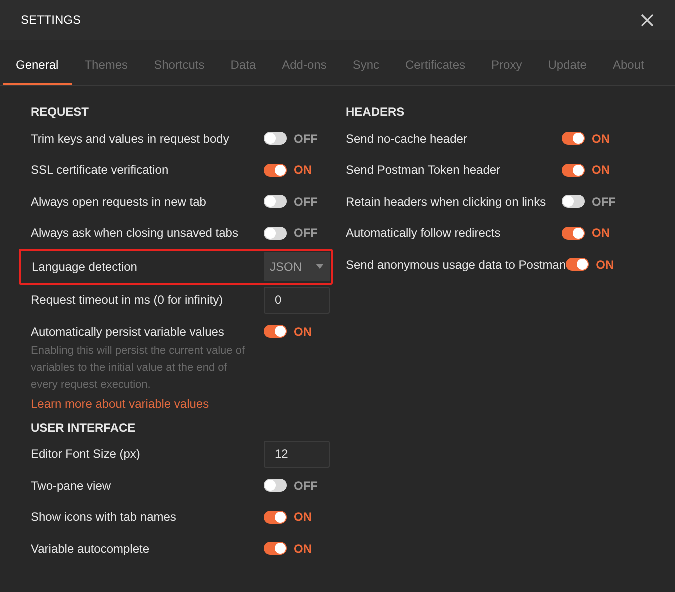  Describe the element at coordinates (456, 265) in the screenshot. I see `setting-label: Send anonymous usage data to Postman` at that location.